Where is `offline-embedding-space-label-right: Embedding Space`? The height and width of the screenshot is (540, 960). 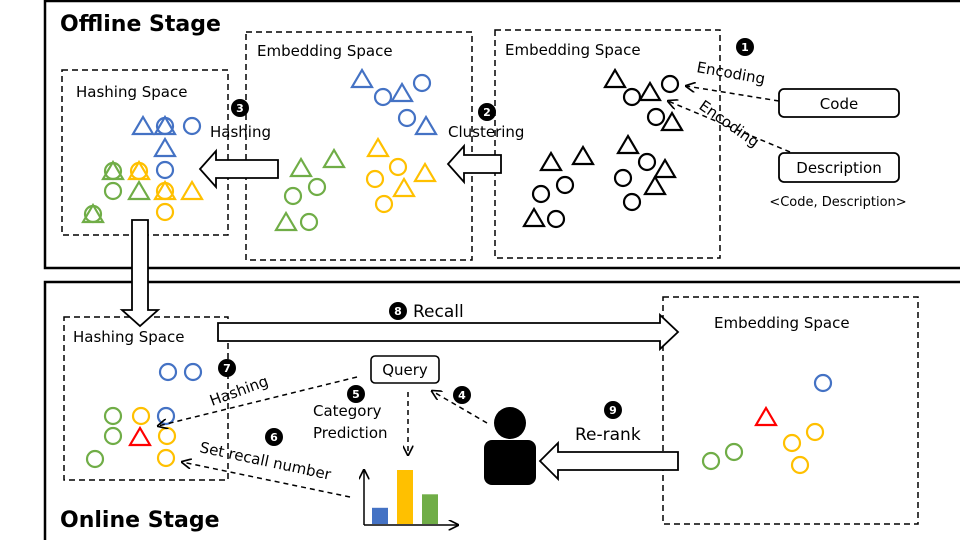 offline-embedding-space-label-right: Embedding Space is located at coordinates (573, 50).